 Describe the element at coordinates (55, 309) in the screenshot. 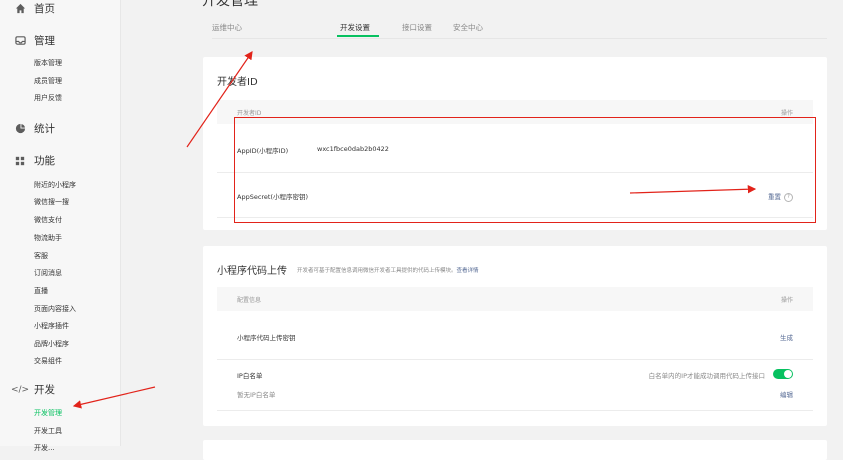

I see `sidebar-item-content: 页面内容接入` at that location.